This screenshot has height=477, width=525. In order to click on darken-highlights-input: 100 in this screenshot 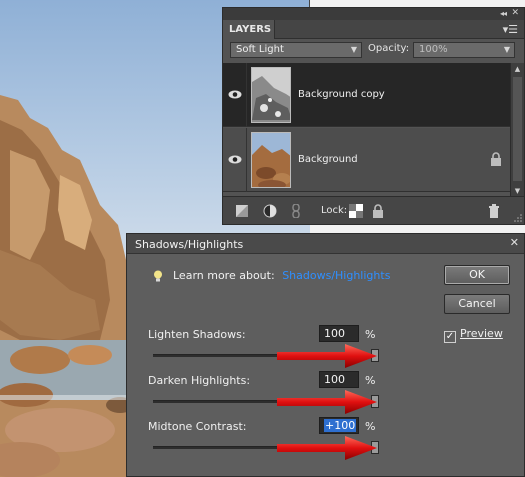, I will do `click(339, 379)`.